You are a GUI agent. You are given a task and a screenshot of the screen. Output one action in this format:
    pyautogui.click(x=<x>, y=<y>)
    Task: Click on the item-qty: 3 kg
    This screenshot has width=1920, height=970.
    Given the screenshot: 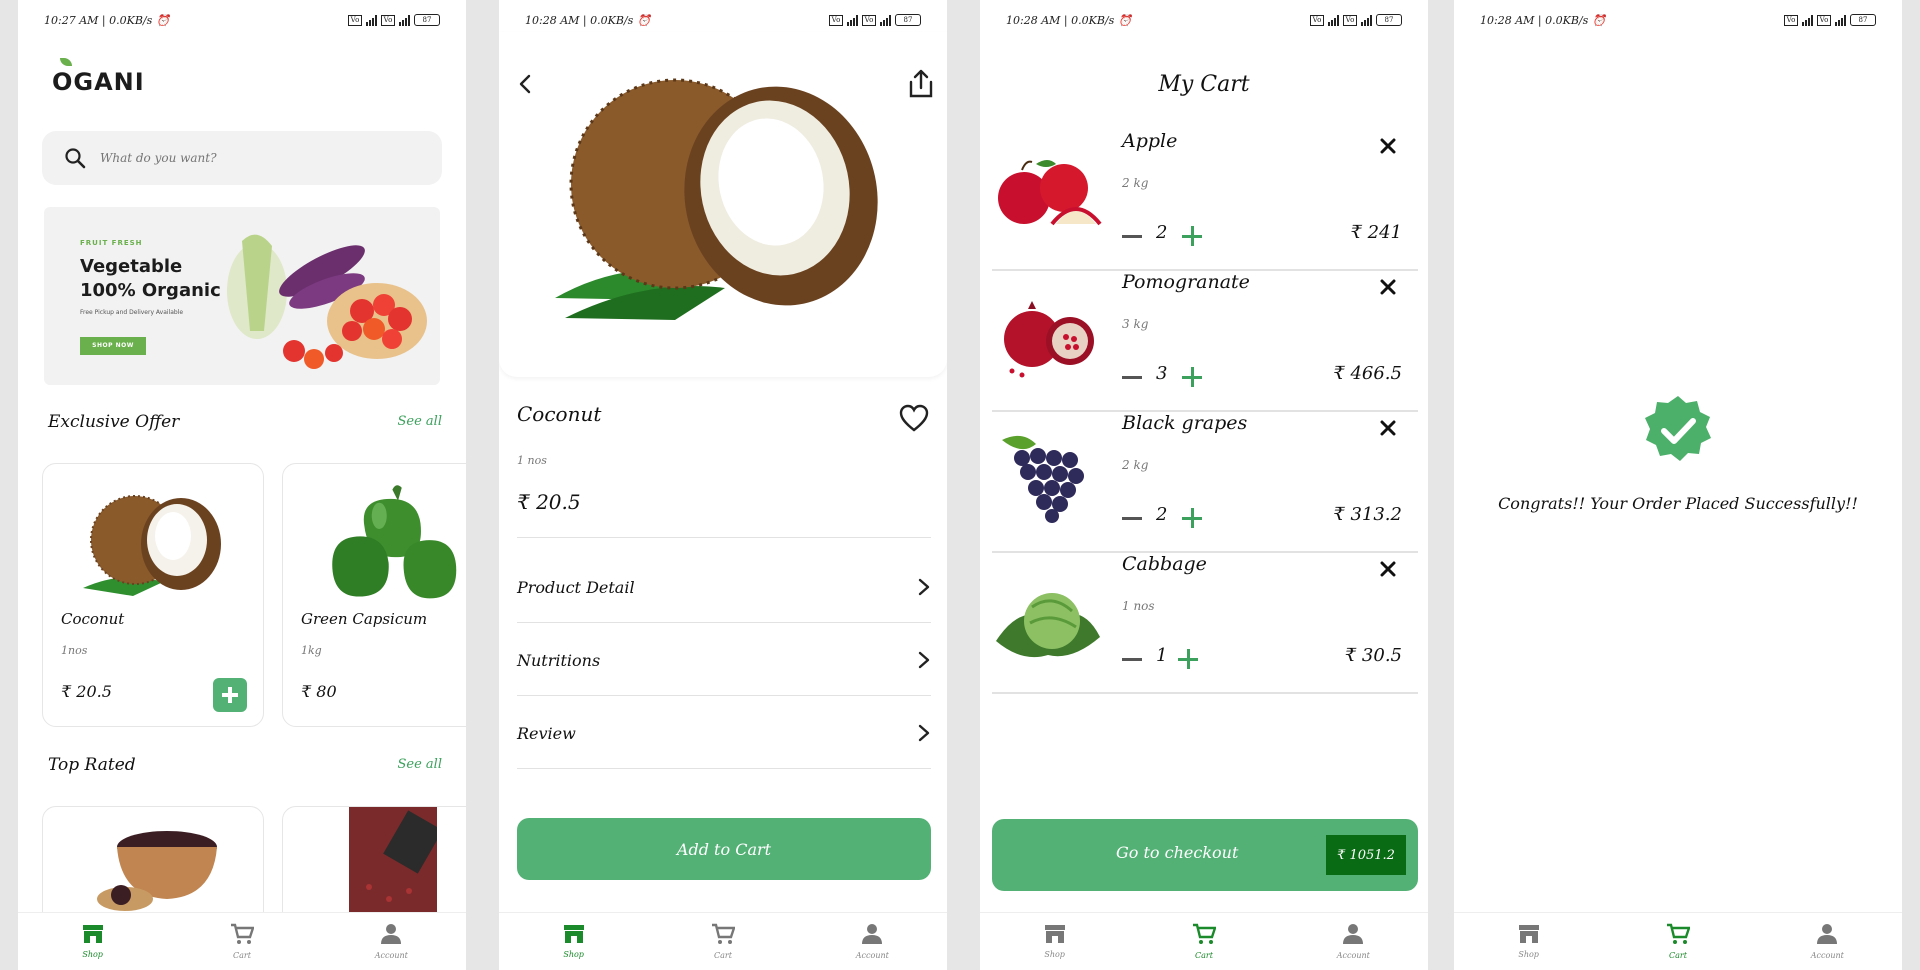 What is the action you would take?
    pyautogui.click(x=1135, y=324)
    